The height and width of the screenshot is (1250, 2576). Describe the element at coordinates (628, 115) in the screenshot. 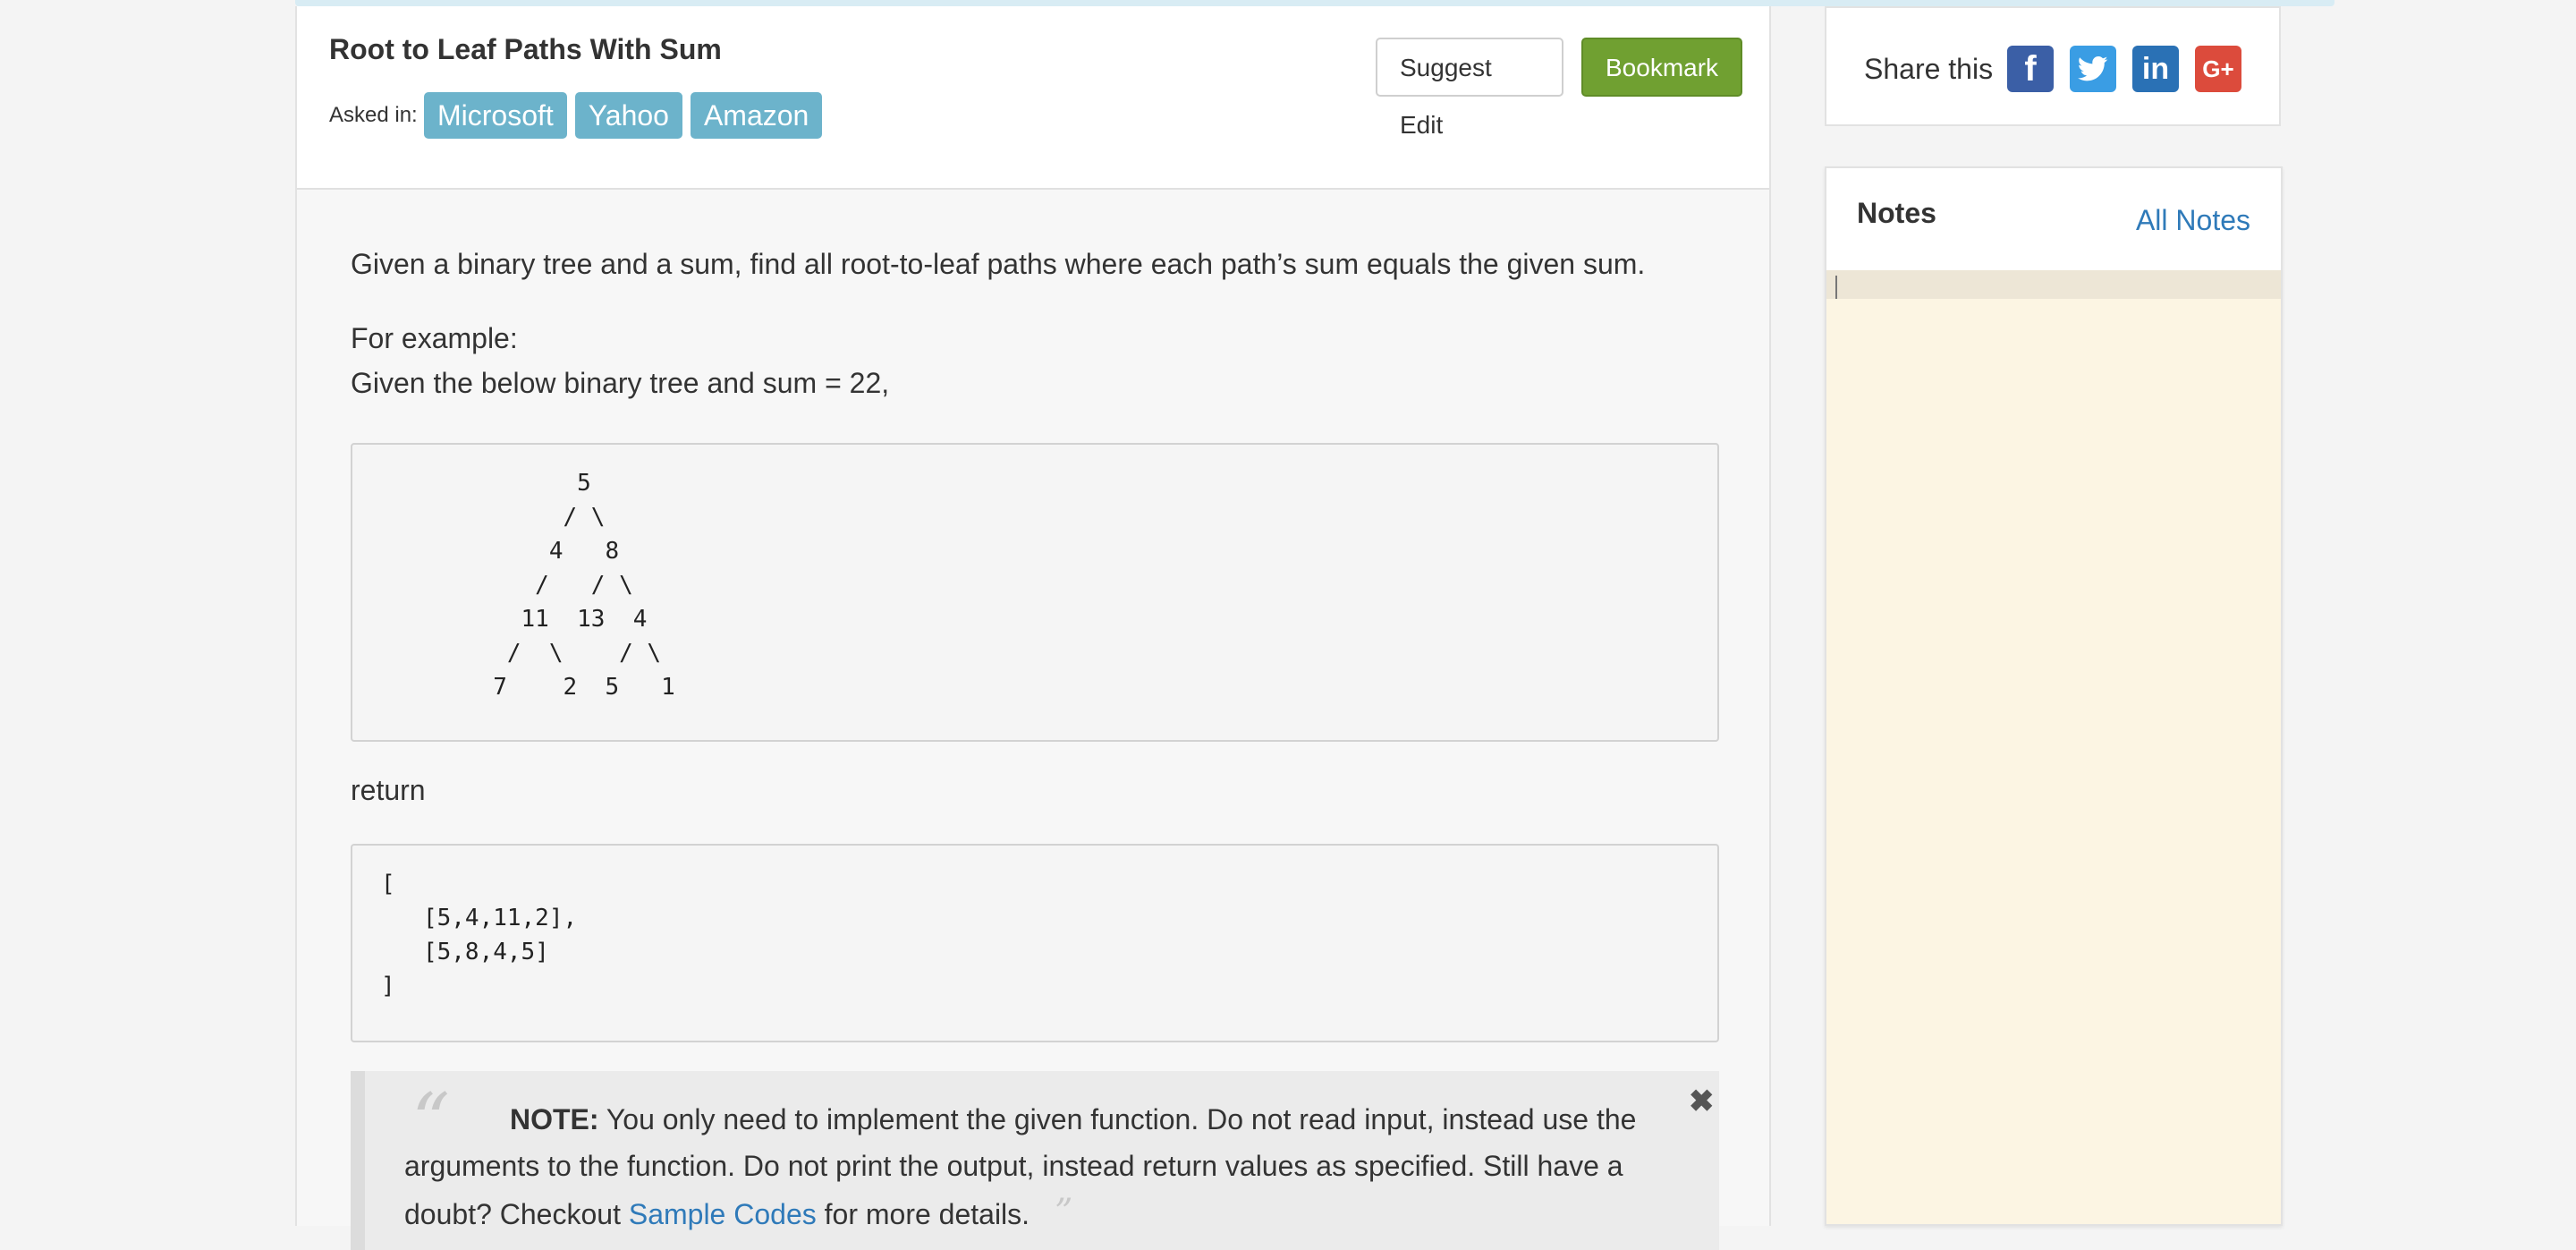

I see `company-tag-yahoo: Yahoo` at that location.